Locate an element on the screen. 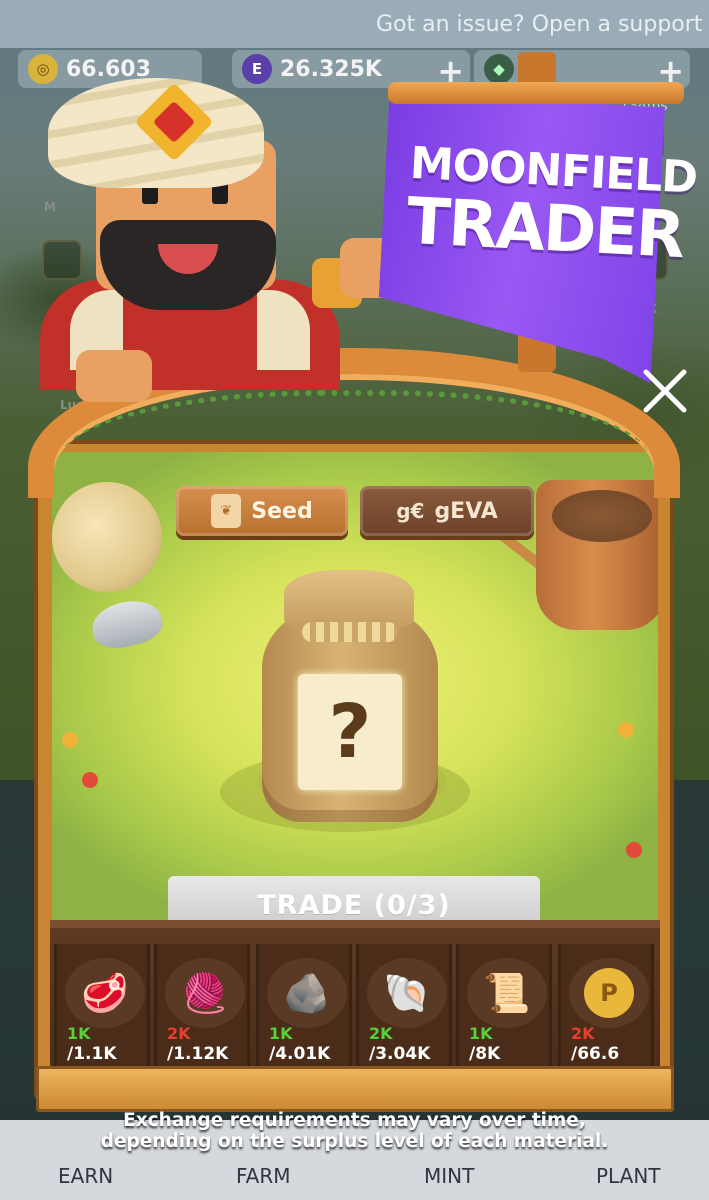 Image resolution: width=709 pixels, height=1200 pixels. material-slot-stones: 🪨 1K /4.01K is located at coordinates (304, 1007).